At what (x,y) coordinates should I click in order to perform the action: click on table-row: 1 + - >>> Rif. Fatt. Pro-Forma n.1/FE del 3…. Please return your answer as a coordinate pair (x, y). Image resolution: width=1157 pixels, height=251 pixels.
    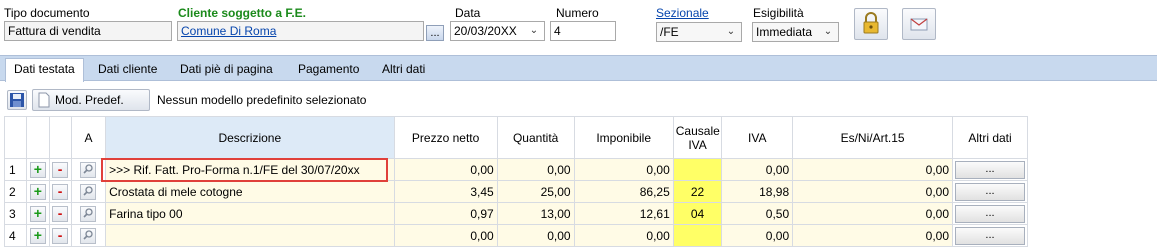
    Looking at the image, I should click on (515, 169).